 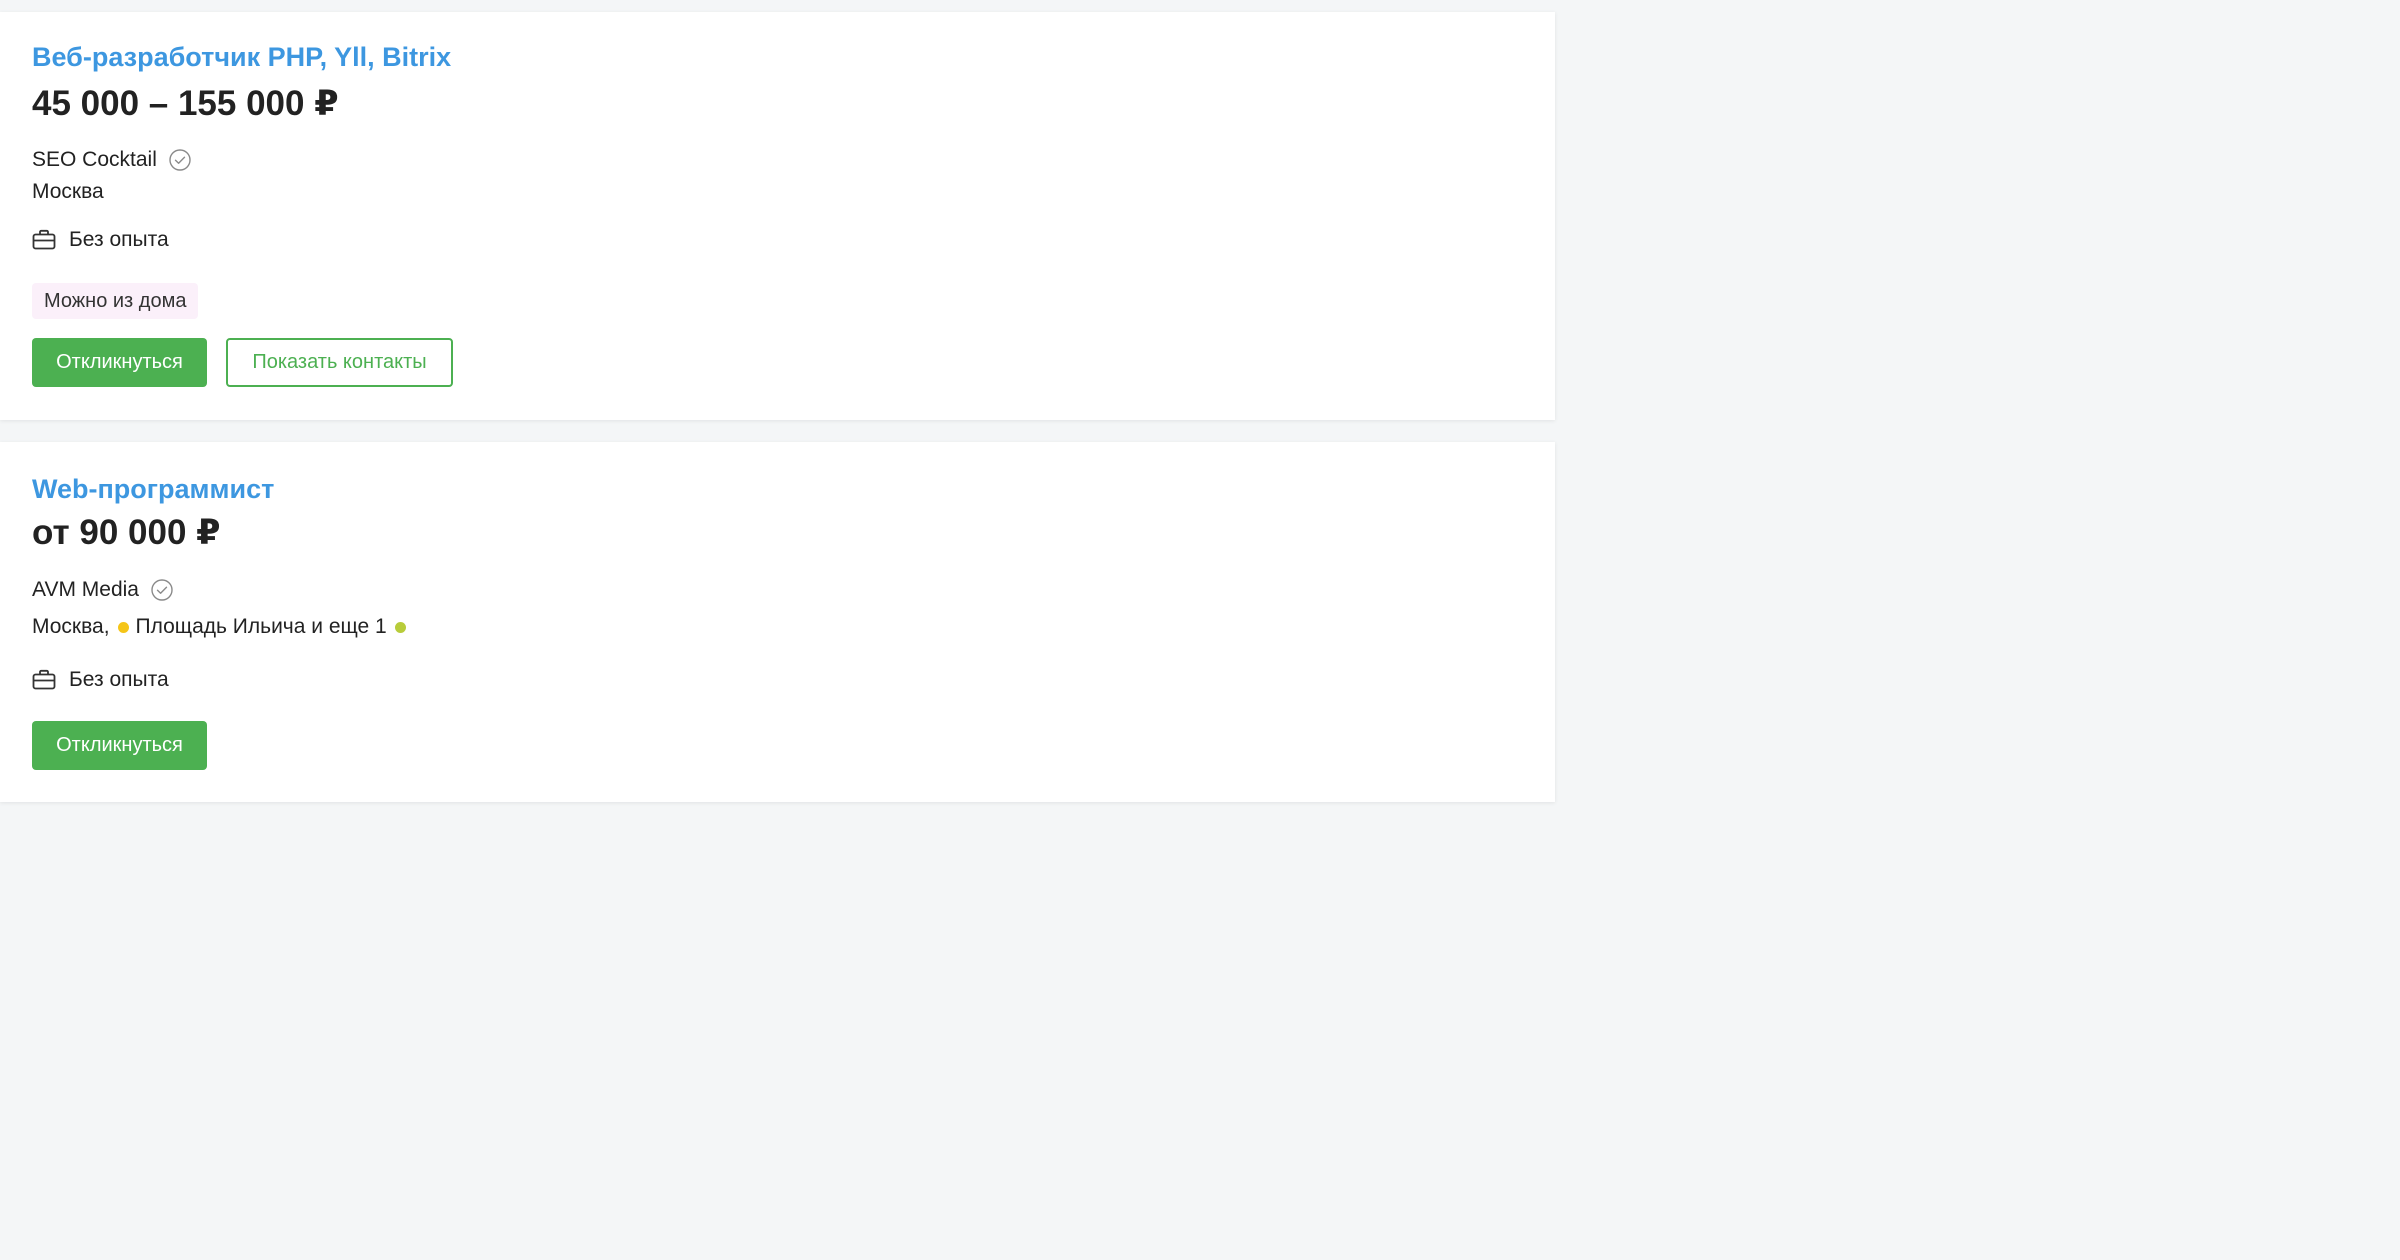 I want to click on company-name-link: AVM Media, so click(x=85, y=590).